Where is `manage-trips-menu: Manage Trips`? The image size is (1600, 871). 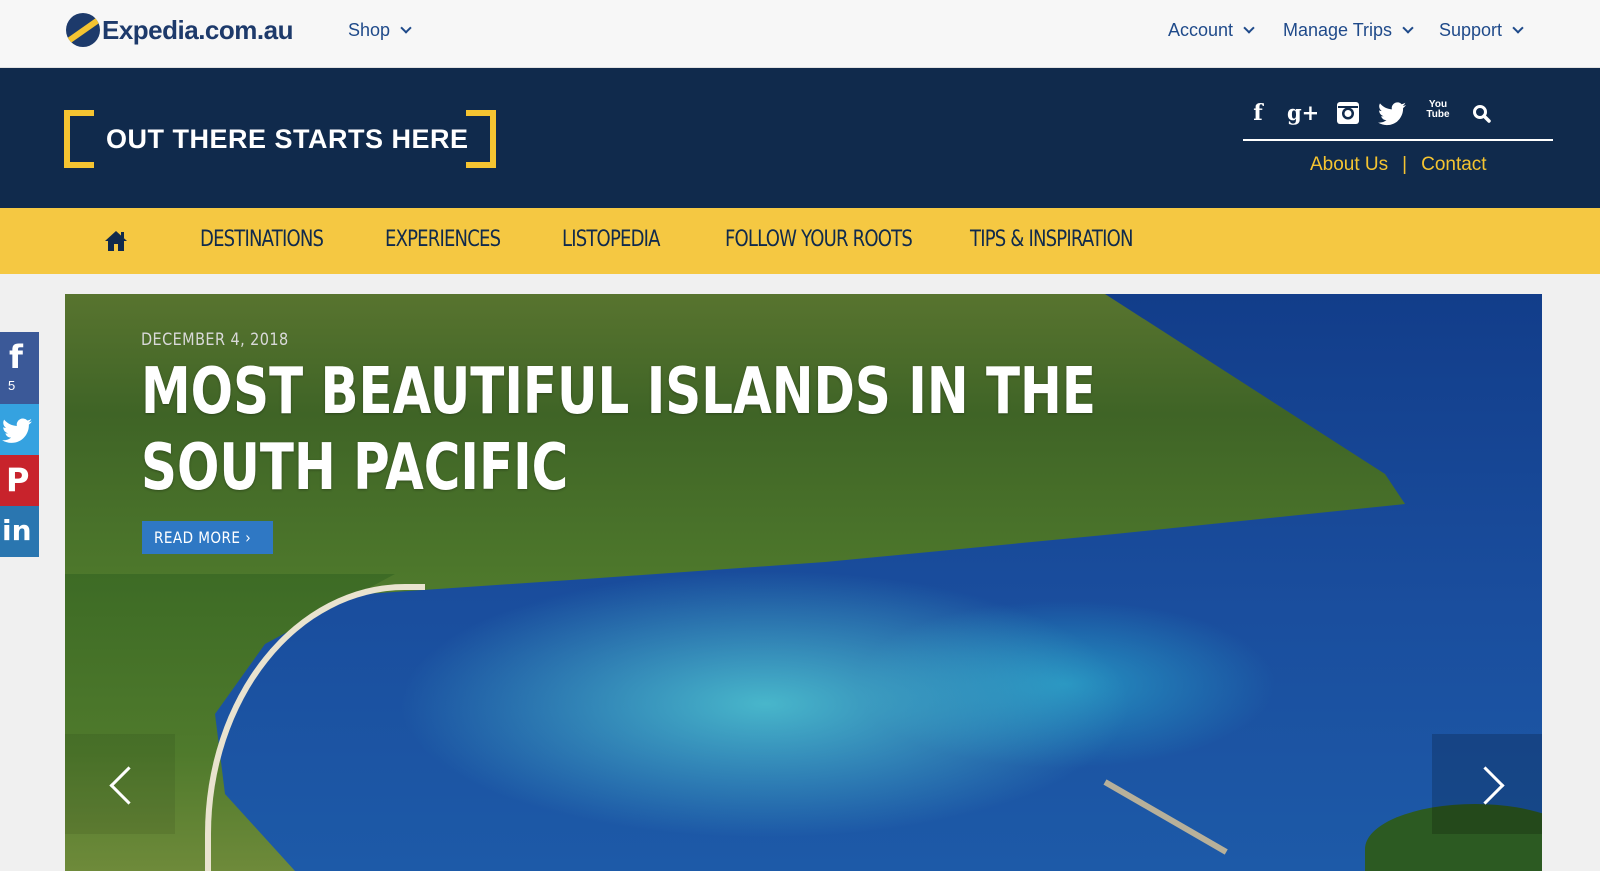
manage-trips-menu: Manage Trips is located at coordinates (1348, 30).